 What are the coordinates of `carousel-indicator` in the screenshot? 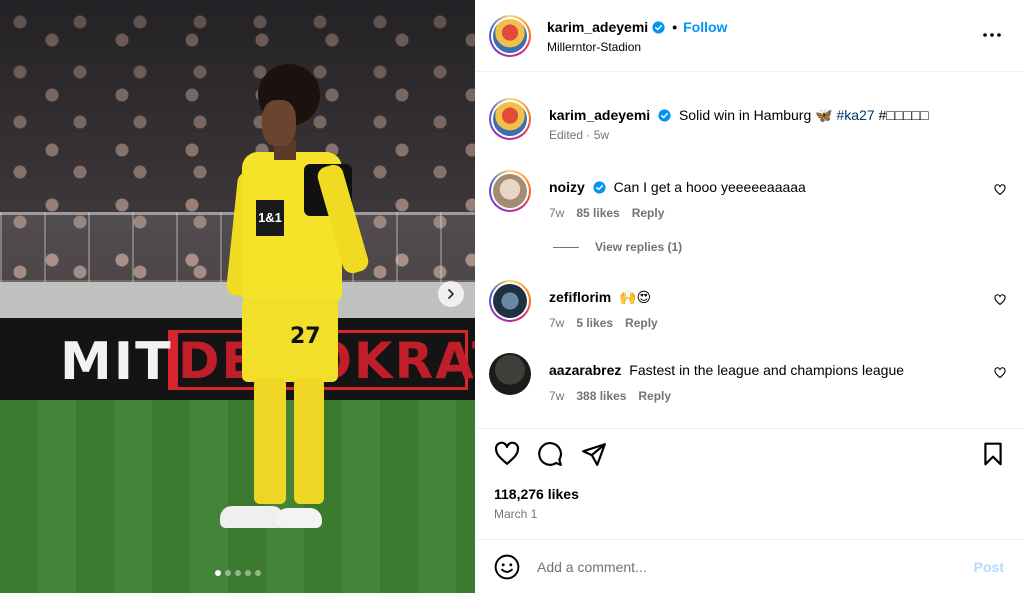 It's located at (237, 573).